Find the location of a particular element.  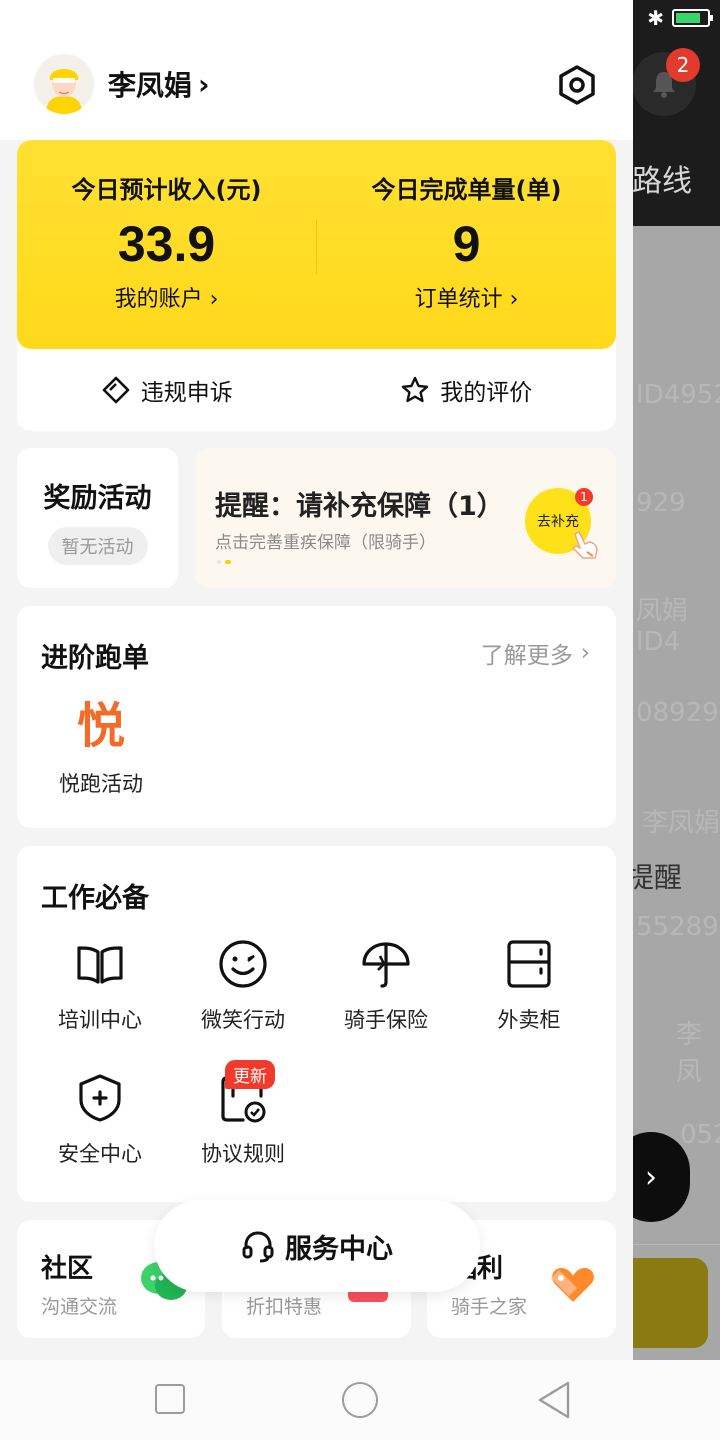

earnings-summary: 今日预计收入(元) 33.9 我的账户 › 今日完成单量(单) 9 订单统计 › is located at coordinates (316, 244).